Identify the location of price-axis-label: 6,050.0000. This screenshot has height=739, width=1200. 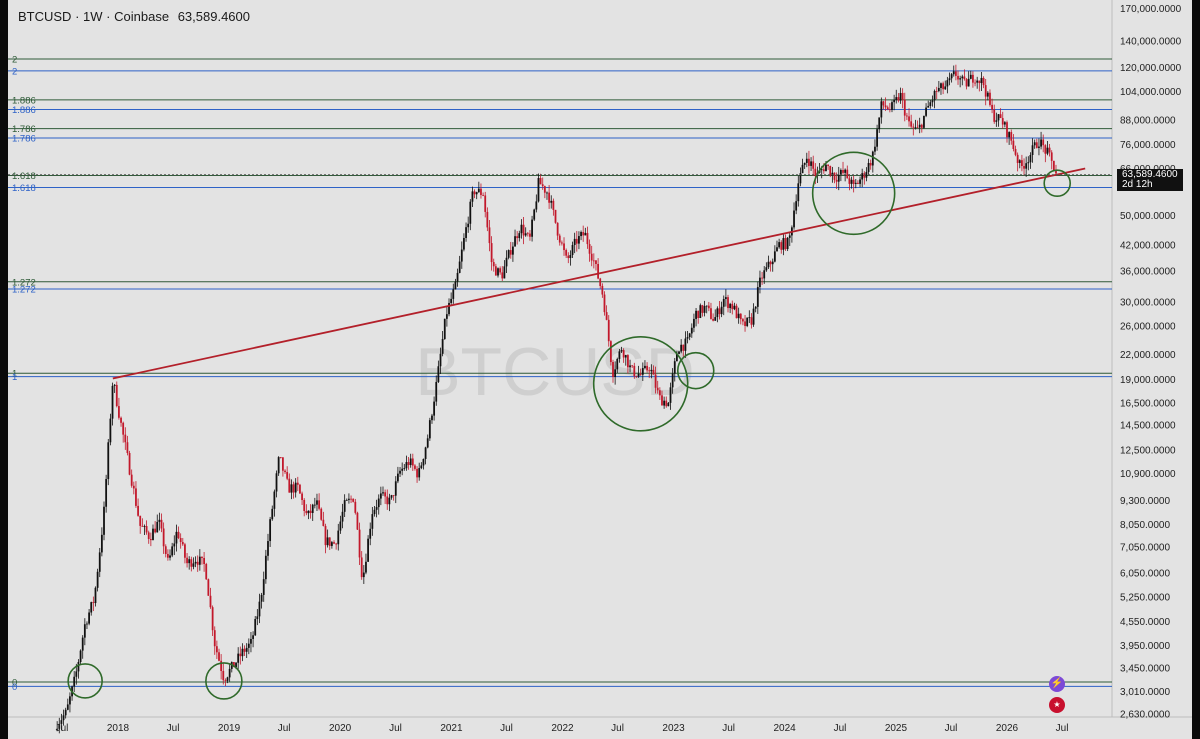
(1145, 574).